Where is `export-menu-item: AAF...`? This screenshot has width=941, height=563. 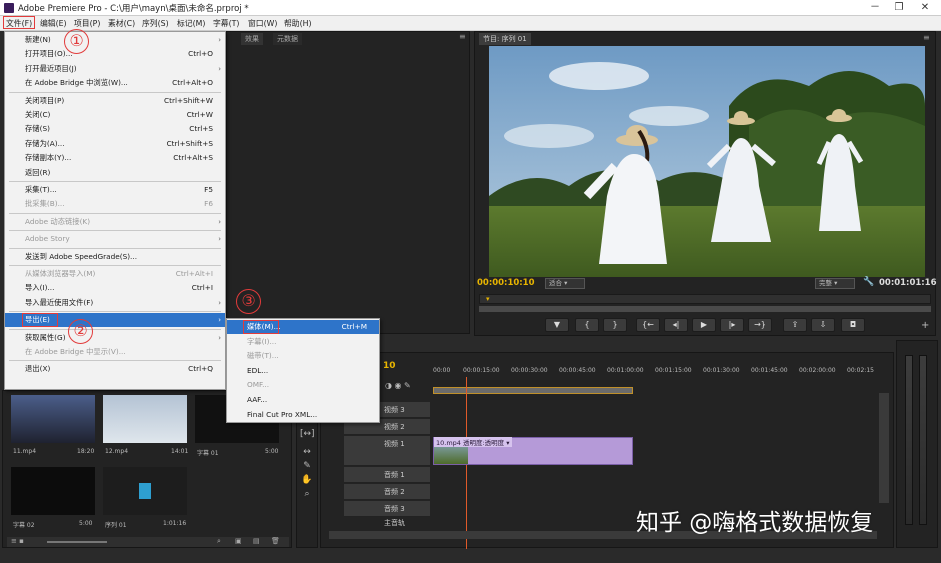 export-menu-item: AAF... is located at coordinates (303, 400).